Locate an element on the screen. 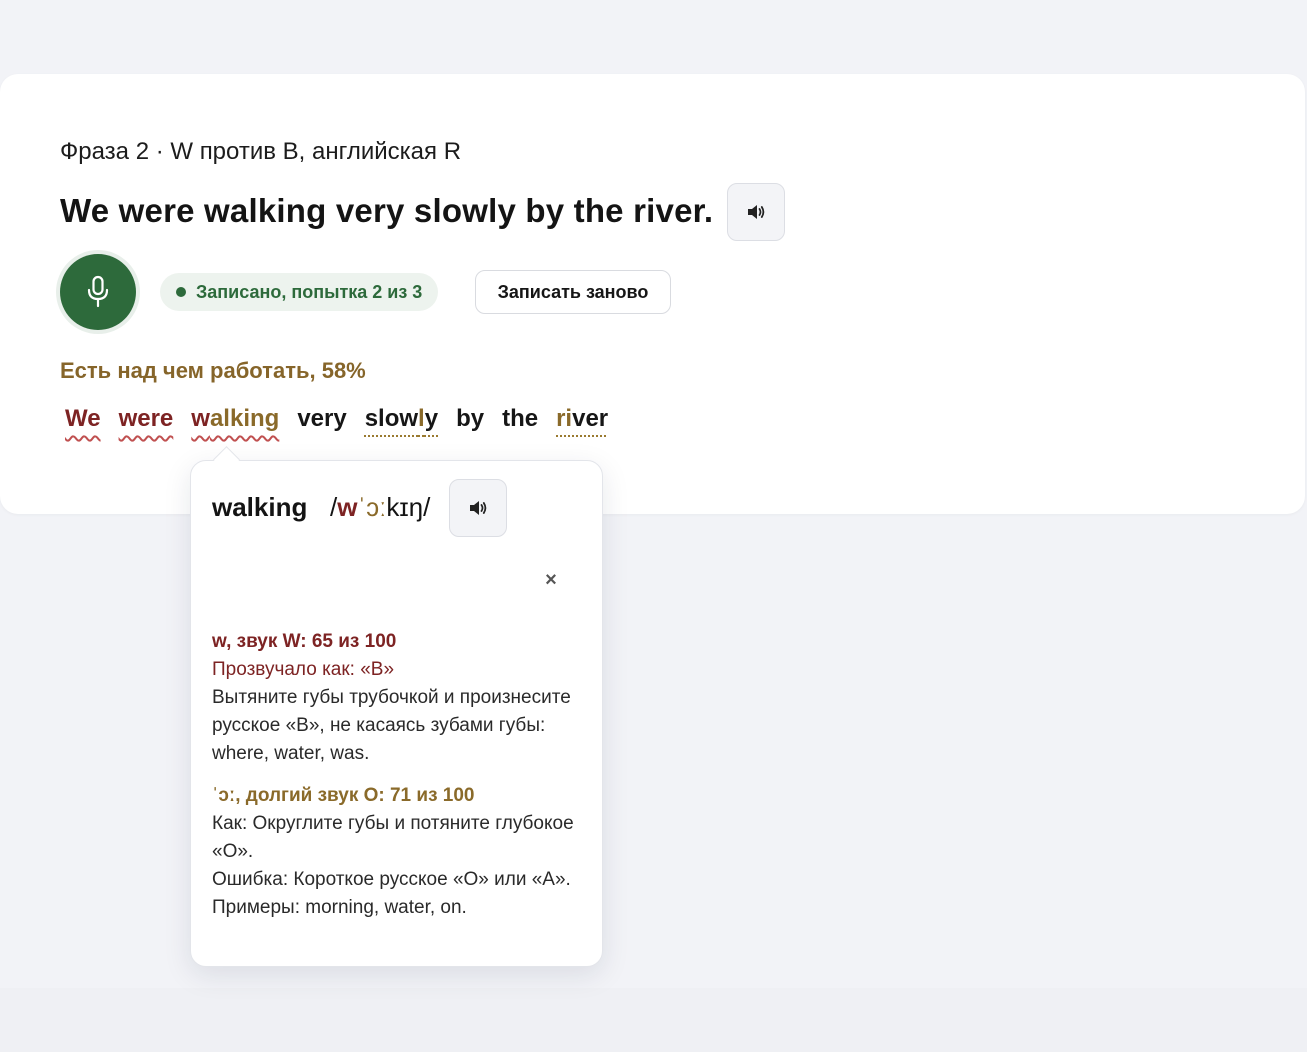  word-the-text: the is located at coordinates (520, 418).